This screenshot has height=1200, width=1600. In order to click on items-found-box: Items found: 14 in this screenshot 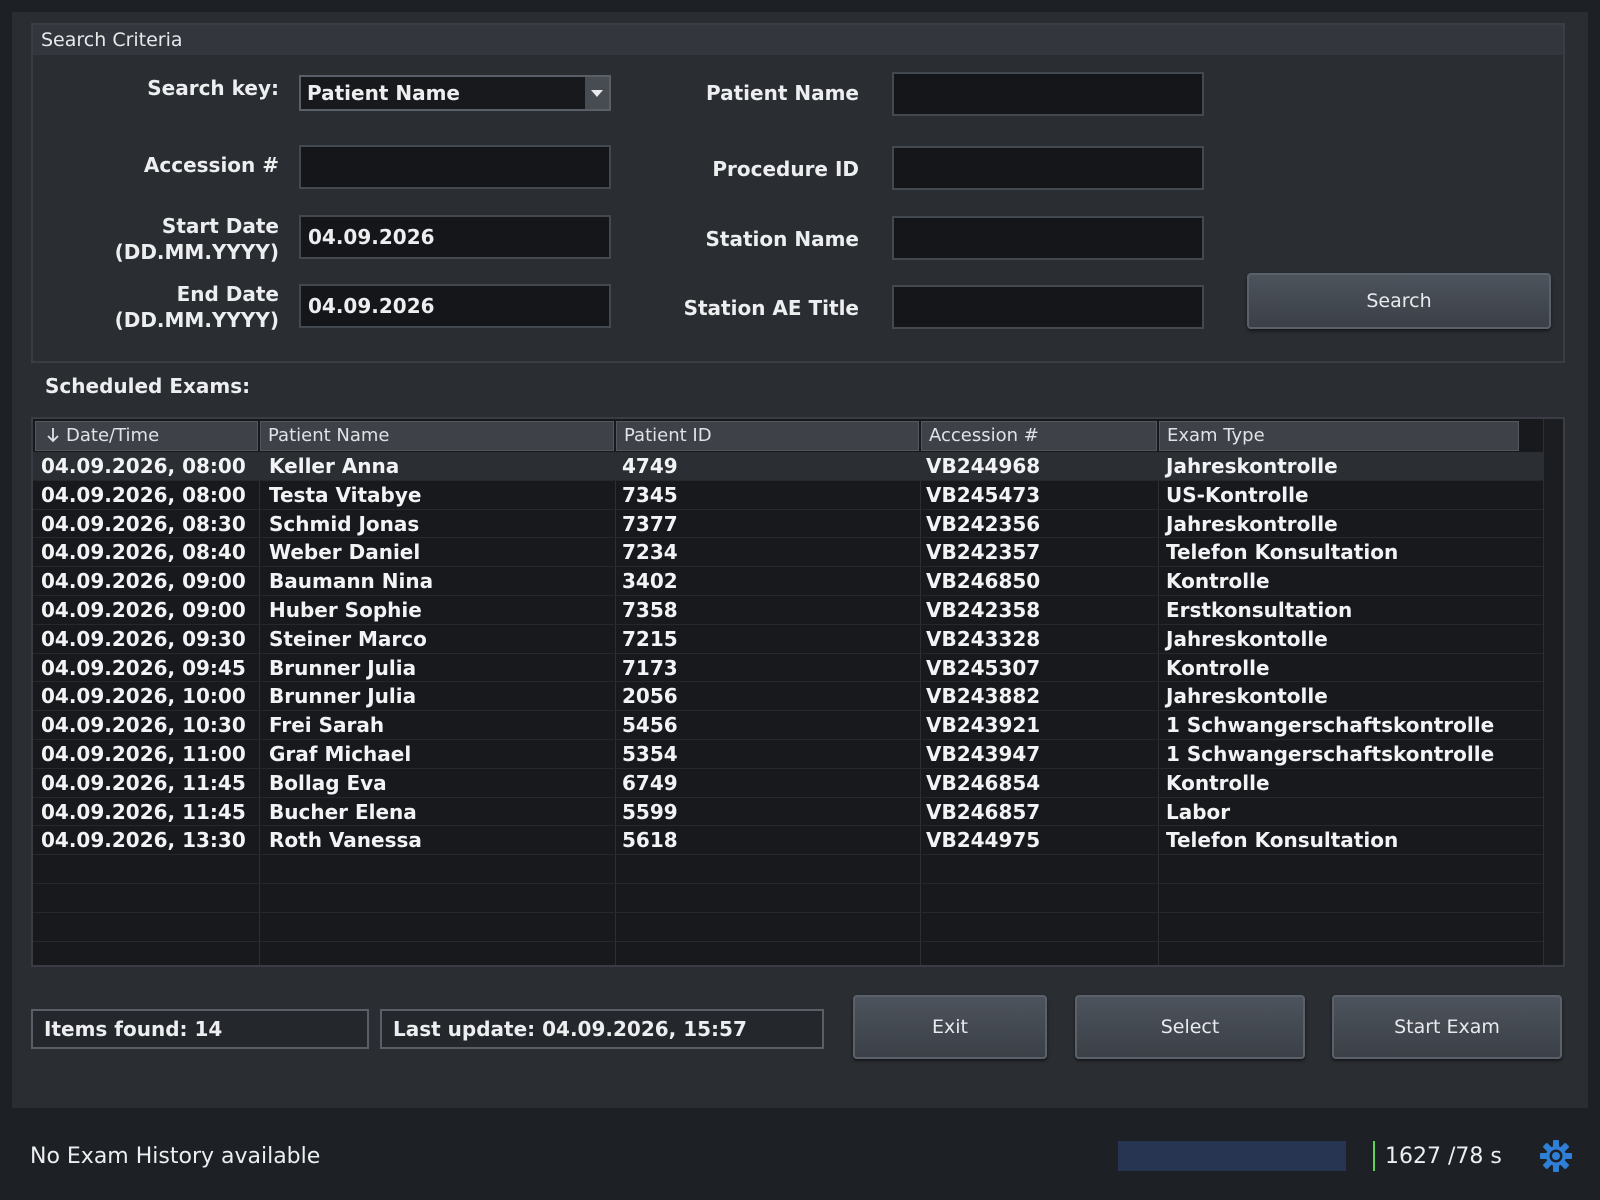, I will do `click(200, 1029)`.